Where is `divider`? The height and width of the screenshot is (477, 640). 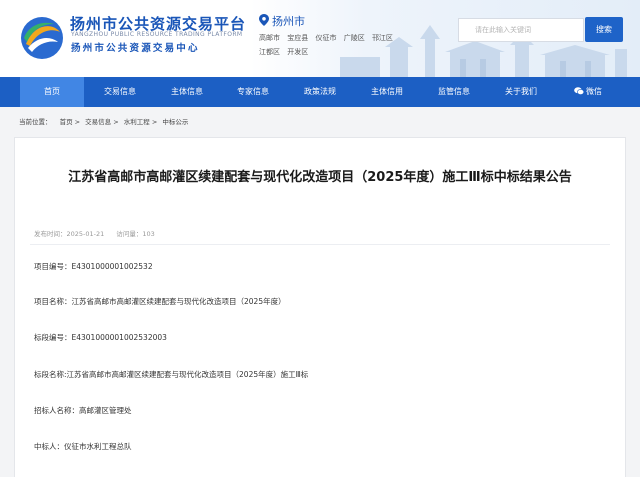 divider is located at coordinates (320, 244).